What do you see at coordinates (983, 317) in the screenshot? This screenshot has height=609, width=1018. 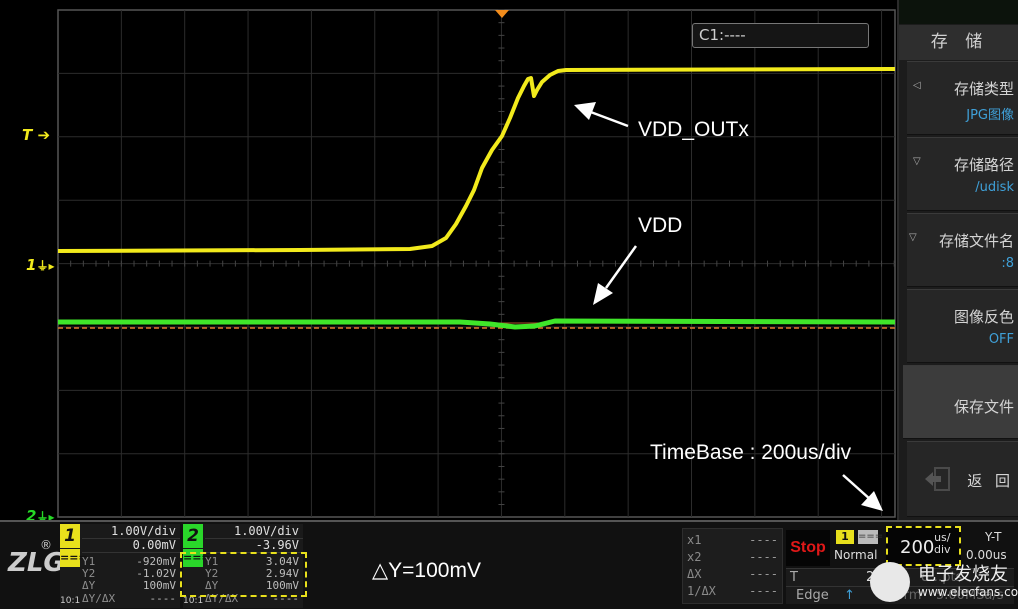 I see `softkey-label: 图像反色` at bounding box center [983, 317].